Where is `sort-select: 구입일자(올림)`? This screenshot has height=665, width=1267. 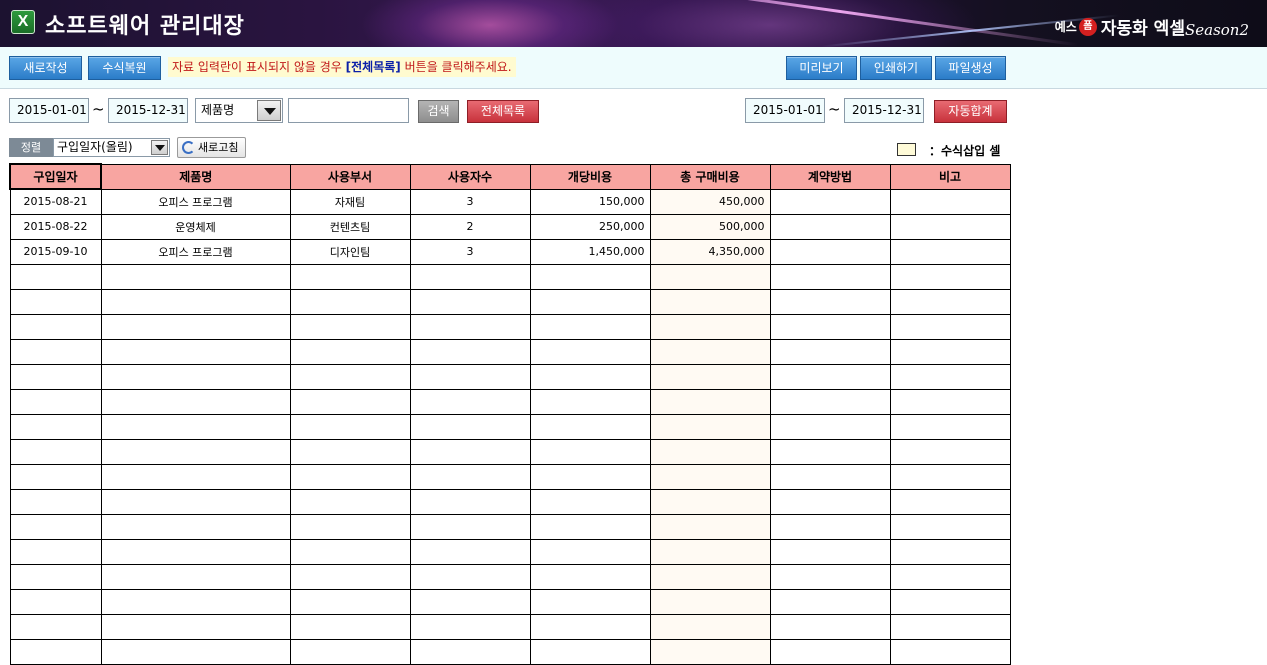
sort-select: 구입일자(올림) is located at coordinates (111, 147).